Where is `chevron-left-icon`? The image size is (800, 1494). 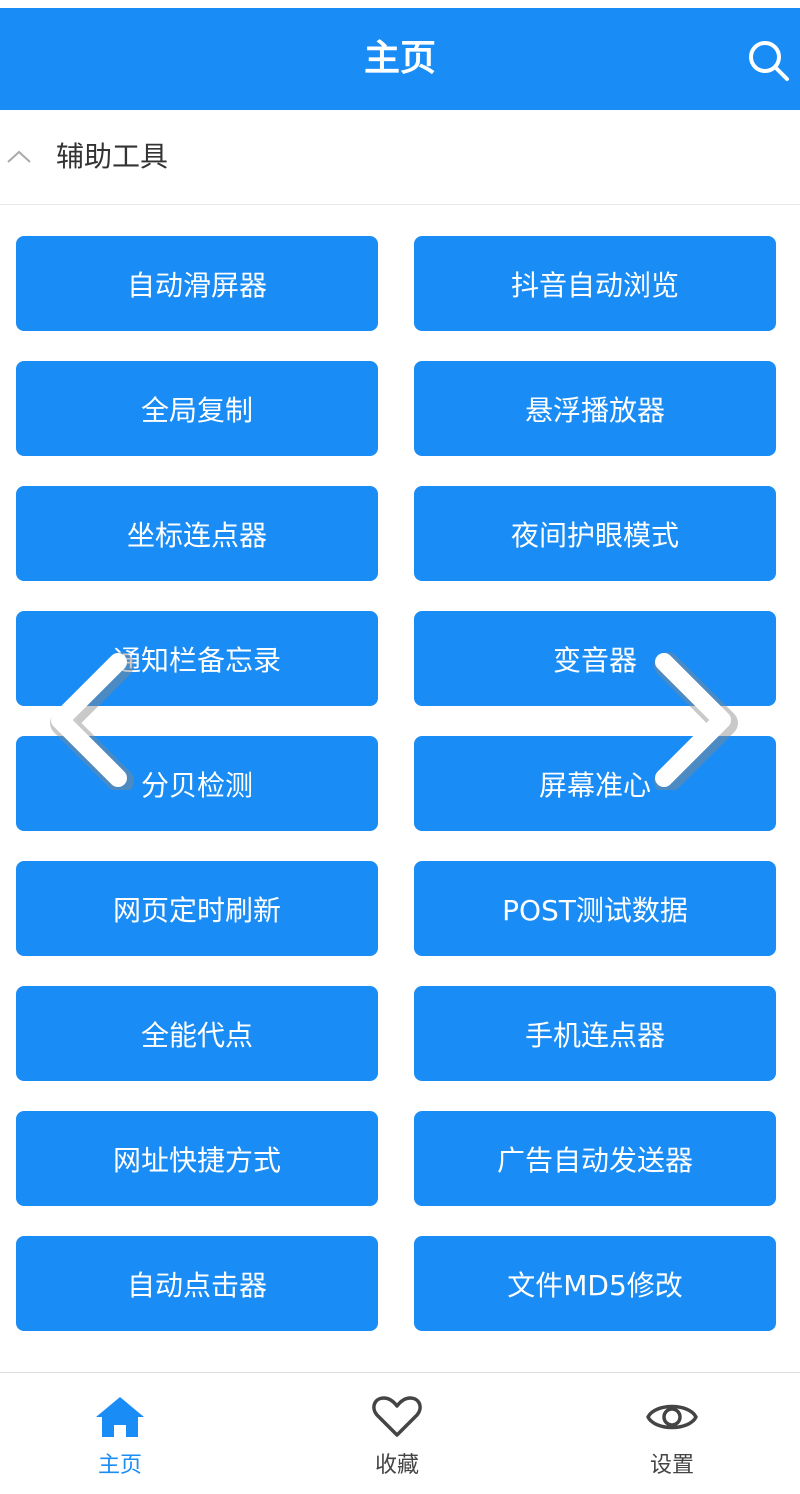 chevron-left-icon is located at coordinates (92, 721).